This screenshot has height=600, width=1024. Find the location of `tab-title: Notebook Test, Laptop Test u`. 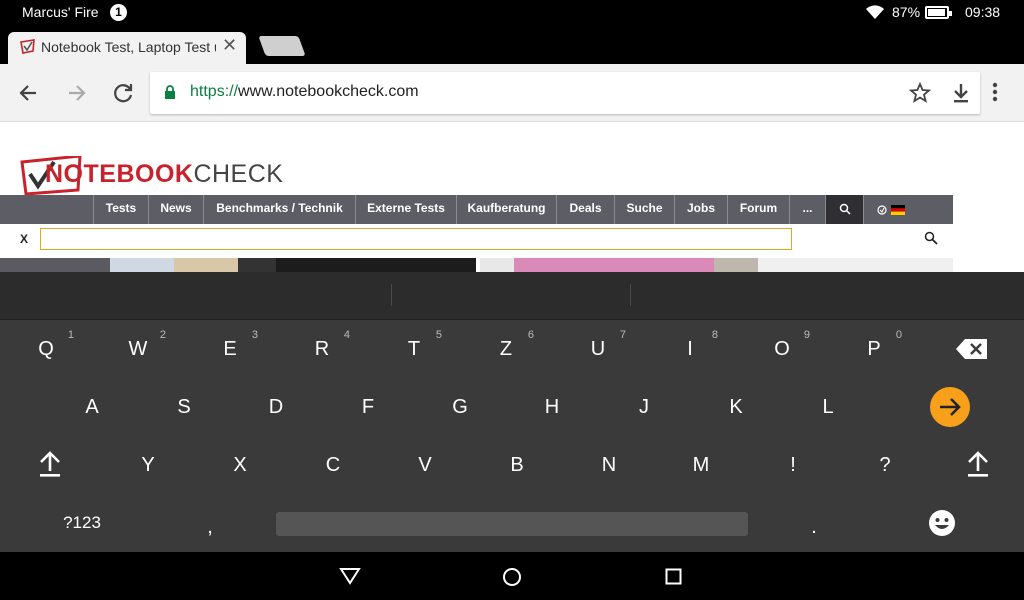

tab-title: Notebook Test, Laptop Test u is located at coordinates (128, 47).